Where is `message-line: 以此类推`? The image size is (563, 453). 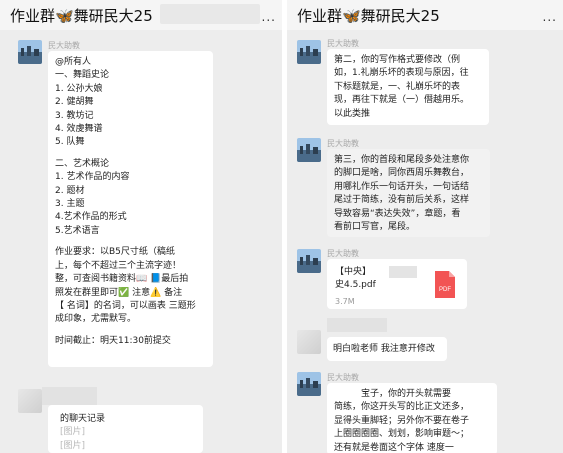 message-line: 以此类推 is located at coordinates (352, 113).